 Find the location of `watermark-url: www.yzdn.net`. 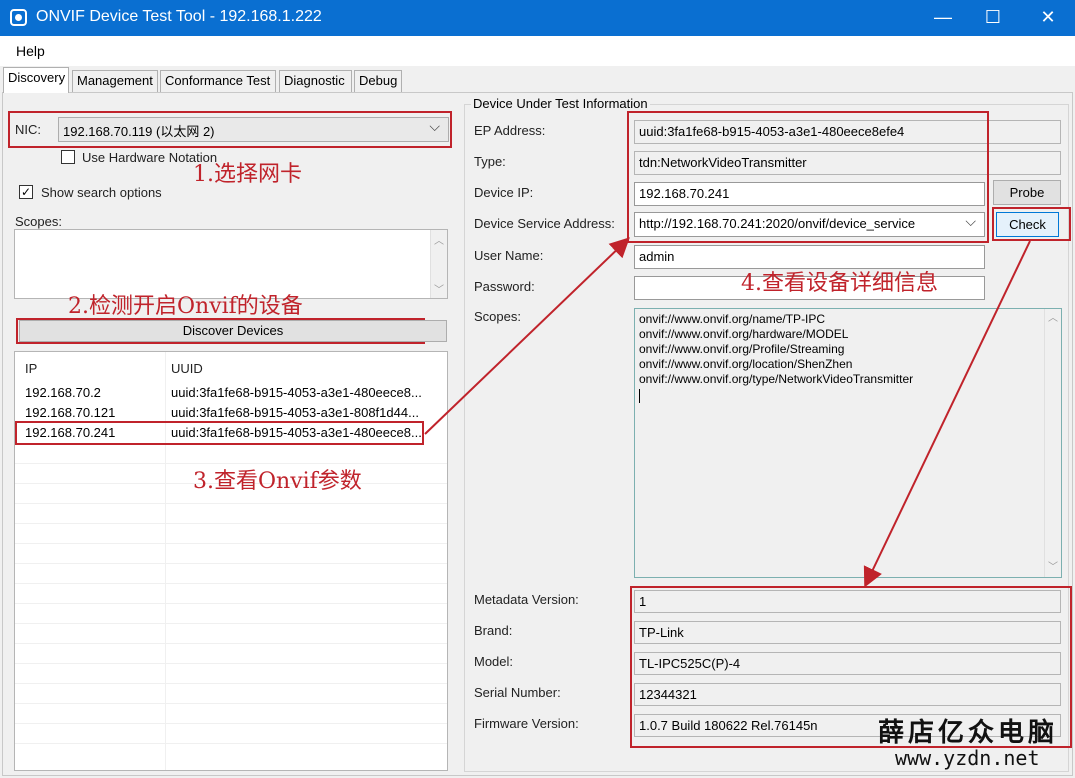

watermark-url: www.yzdn.net is located at coordinates (967, 758).